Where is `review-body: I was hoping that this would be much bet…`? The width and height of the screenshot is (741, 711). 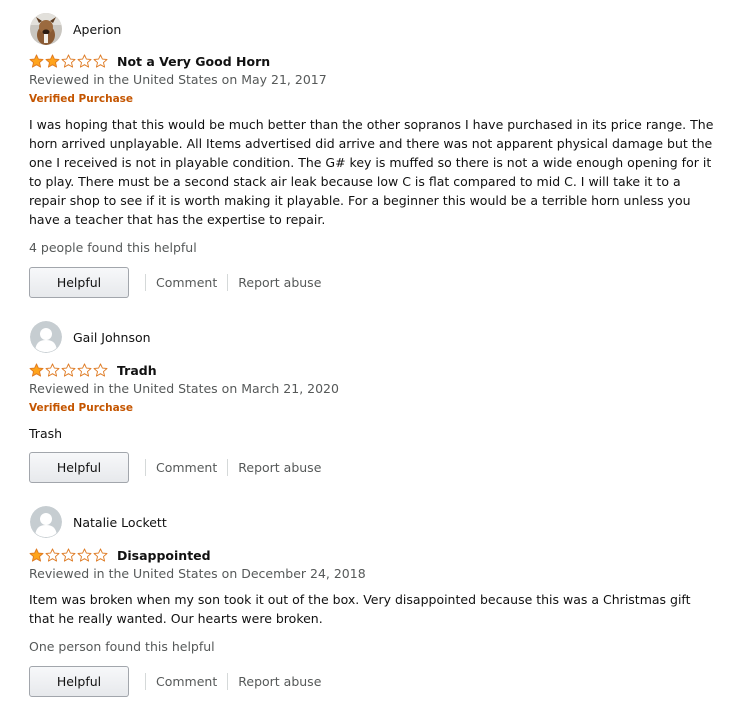 review-body: I was hoping that this would be much bet… is located at coordinates (371, 172).